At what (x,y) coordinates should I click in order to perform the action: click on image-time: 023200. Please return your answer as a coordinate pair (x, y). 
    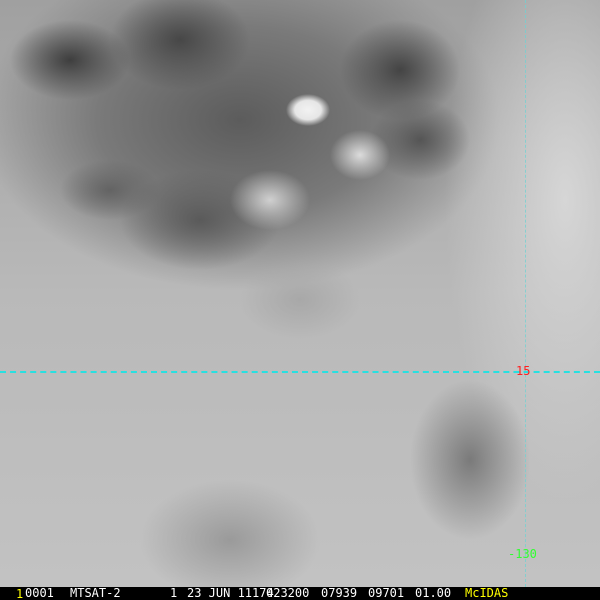
    Looking at the image, I should click on (288, 593).